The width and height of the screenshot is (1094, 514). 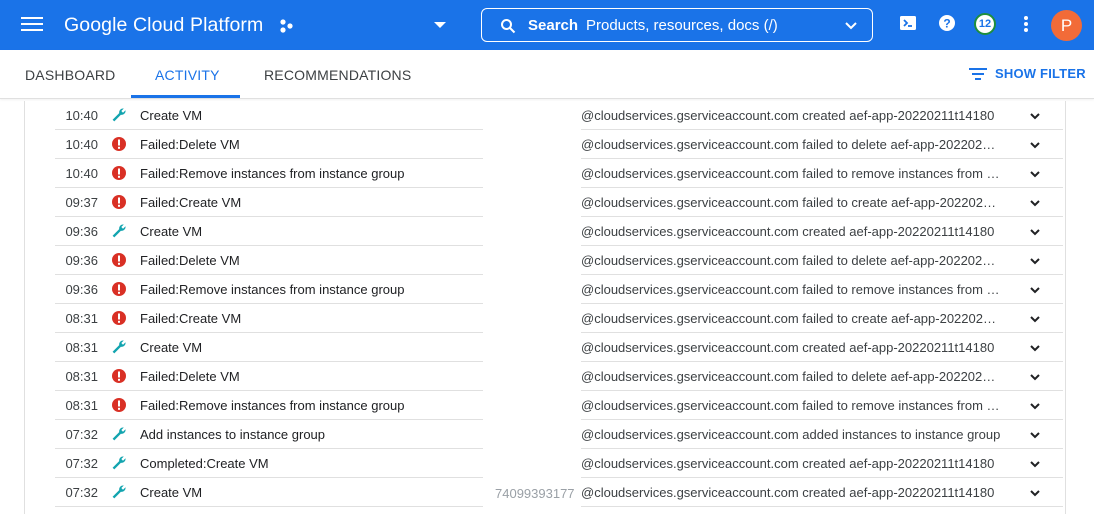 What do you see at coordinates (232, 434) in the screenshot?
I see `activity-title: Add instances to instance group` at bounding box center [232, 434].